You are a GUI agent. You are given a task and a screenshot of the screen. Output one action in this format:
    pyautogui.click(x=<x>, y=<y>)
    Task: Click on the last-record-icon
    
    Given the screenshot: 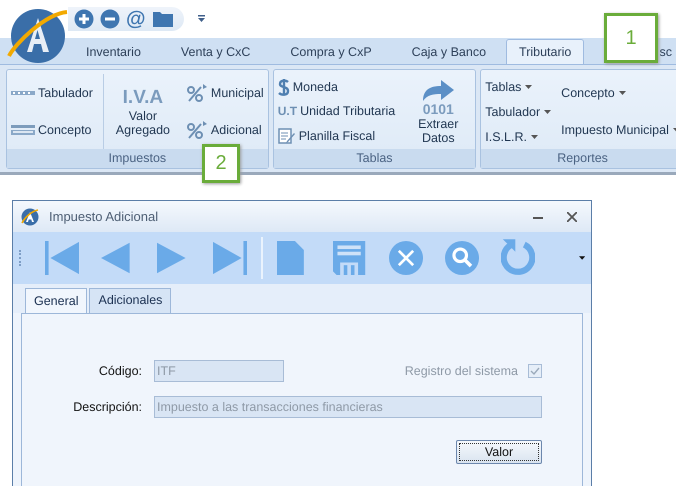 What is the action you would take?
    pyautogui.click(x=229, y=258)
    